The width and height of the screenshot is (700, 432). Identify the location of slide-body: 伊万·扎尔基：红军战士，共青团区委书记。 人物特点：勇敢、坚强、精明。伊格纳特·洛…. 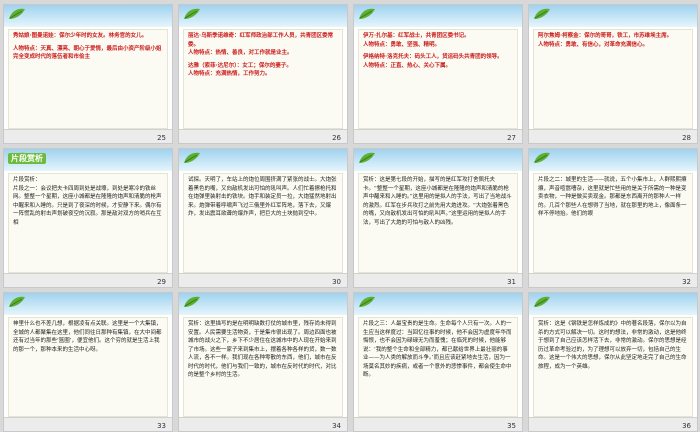
(438, 79).